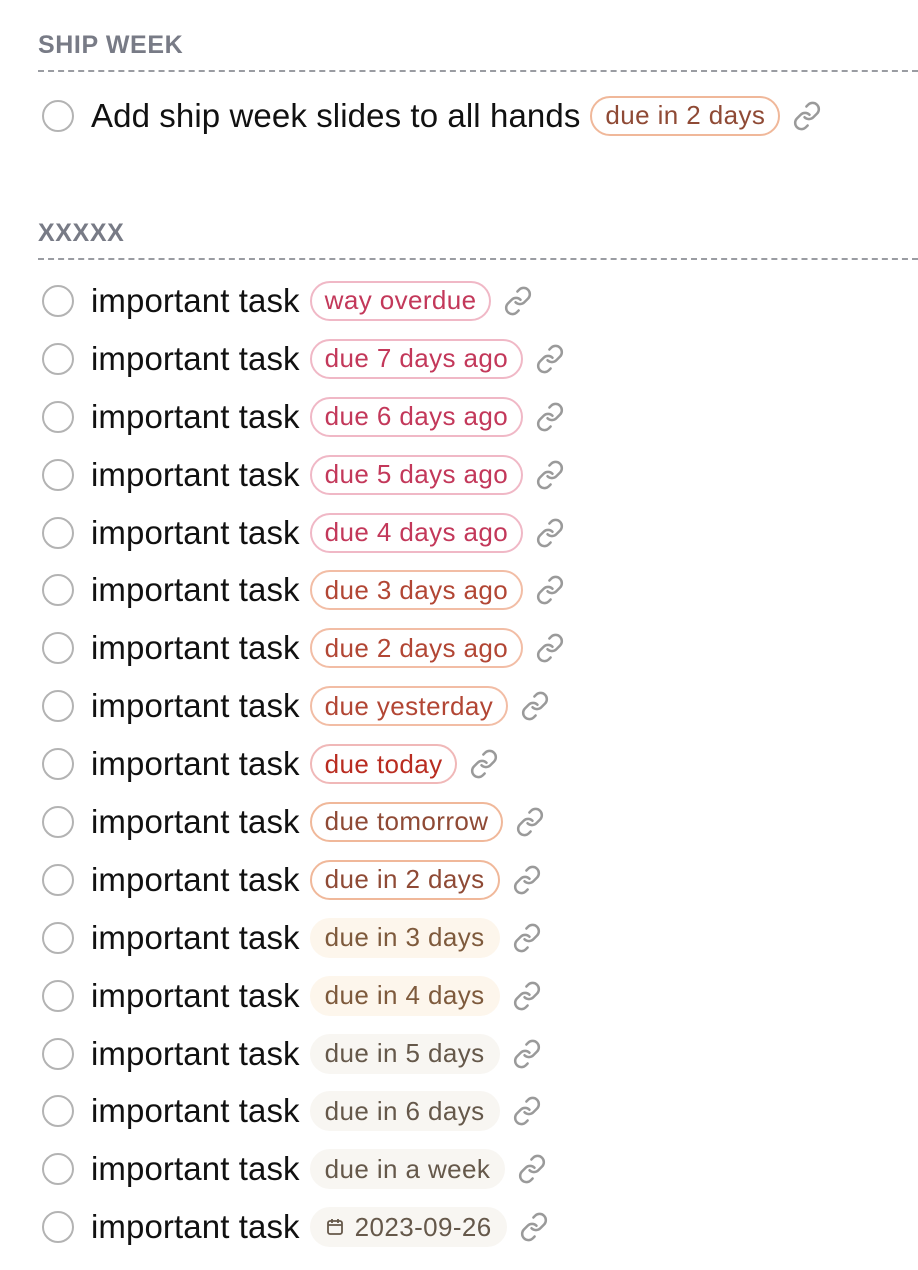 This screenshot has height=1270, width=918. What do you see at coordinates (404, 1053) in the screenshot?
I see `due-date-badge: due in 5 days` at bounding box center [404, 1053].